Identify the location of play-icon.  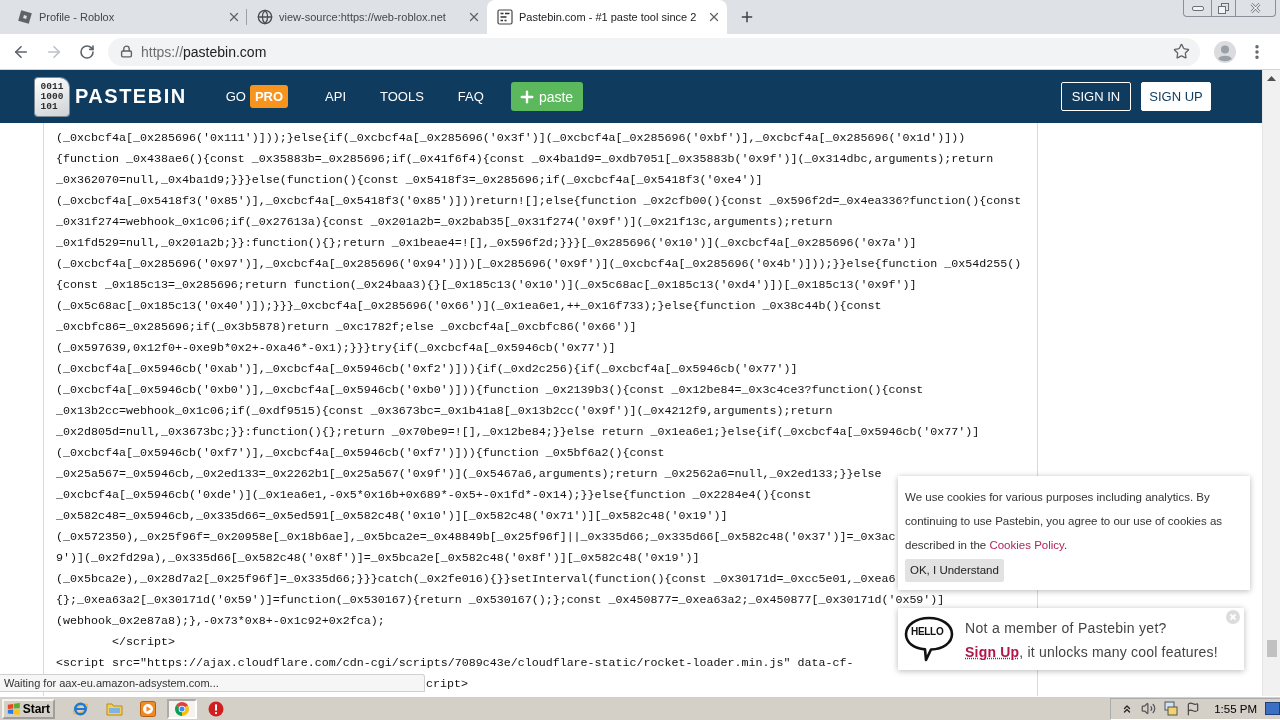
(148, 708).